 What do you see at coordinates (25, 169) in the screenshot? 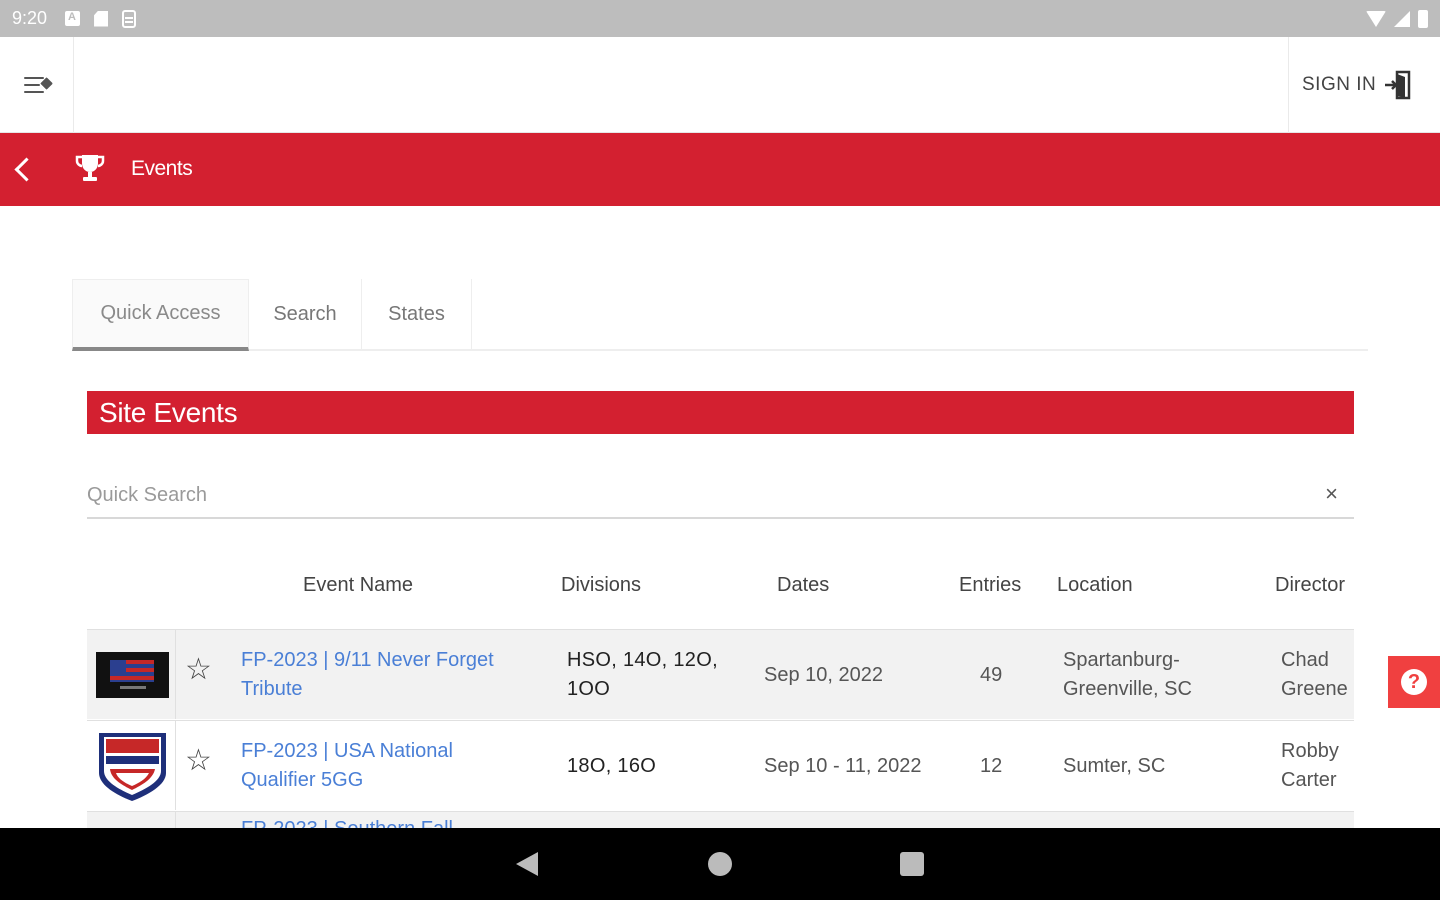
I see `back-button` at bounding box center [25, 169].